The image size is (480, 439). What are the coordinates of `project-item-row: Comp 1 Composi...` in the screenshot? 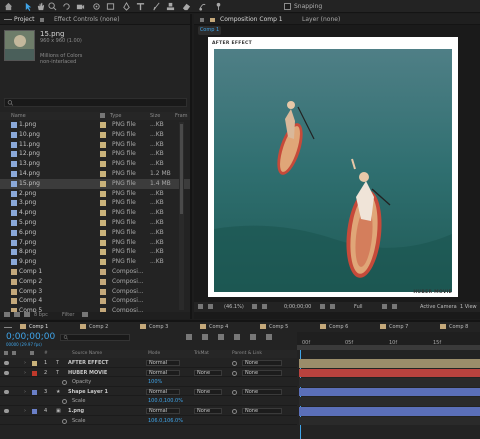 It's located at (95, 272).